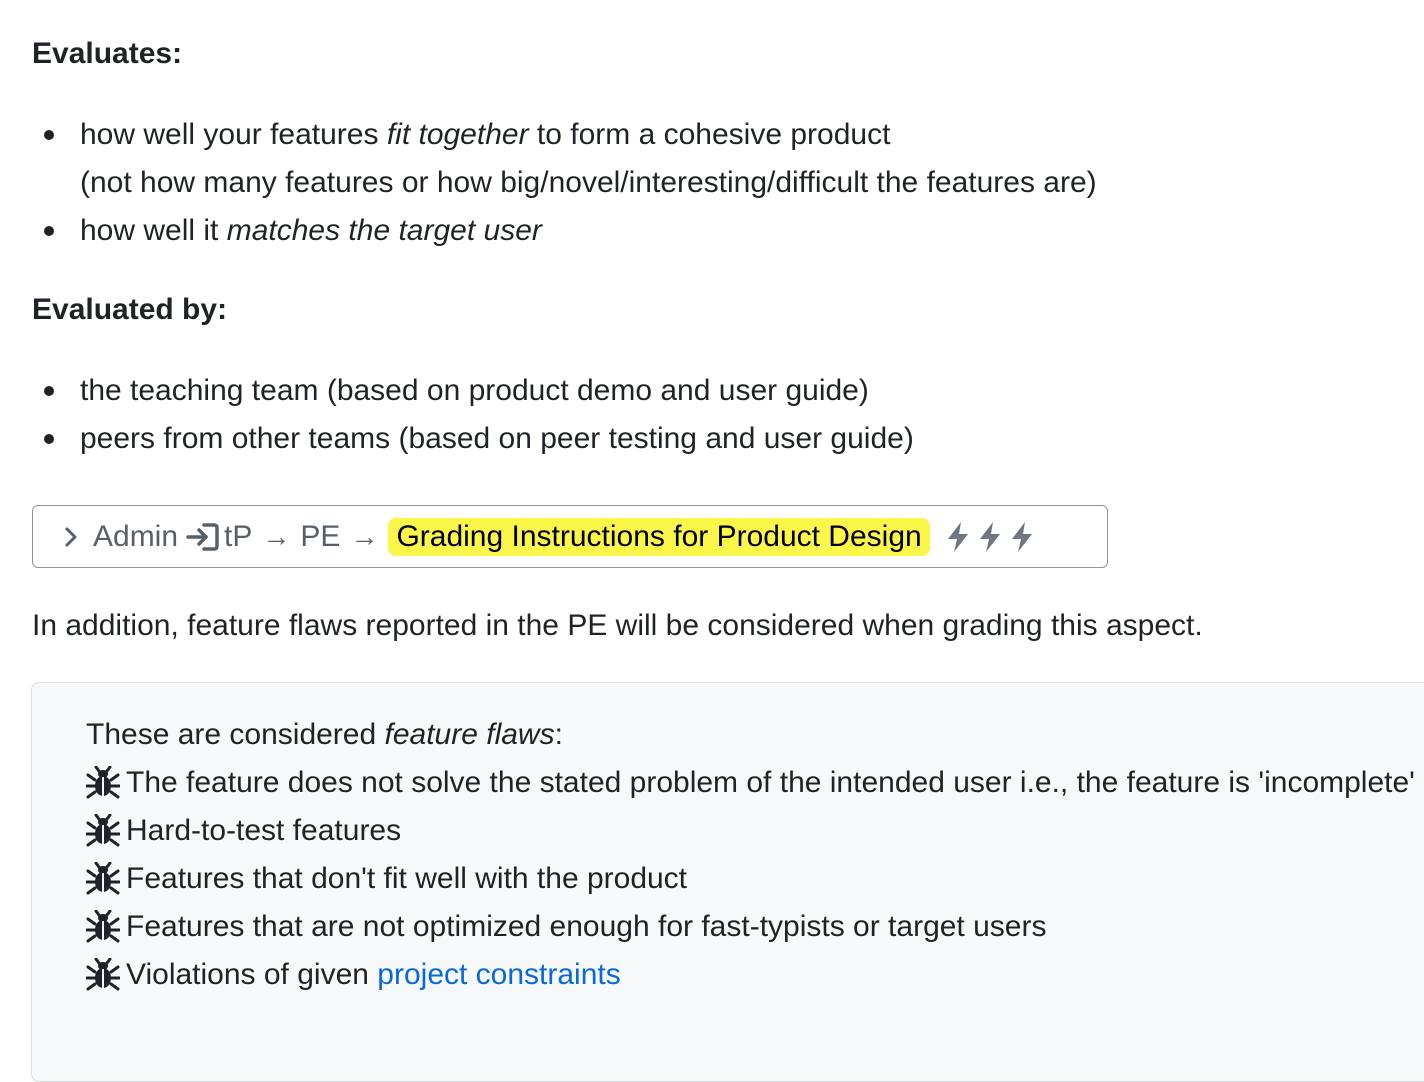 The width and height of the screenshot is (1424, 1082). Describe the element at coordinates (324, 734) in the screenshot. I see `feature-flaws-intro: These are considered feature flaws:` at that location.